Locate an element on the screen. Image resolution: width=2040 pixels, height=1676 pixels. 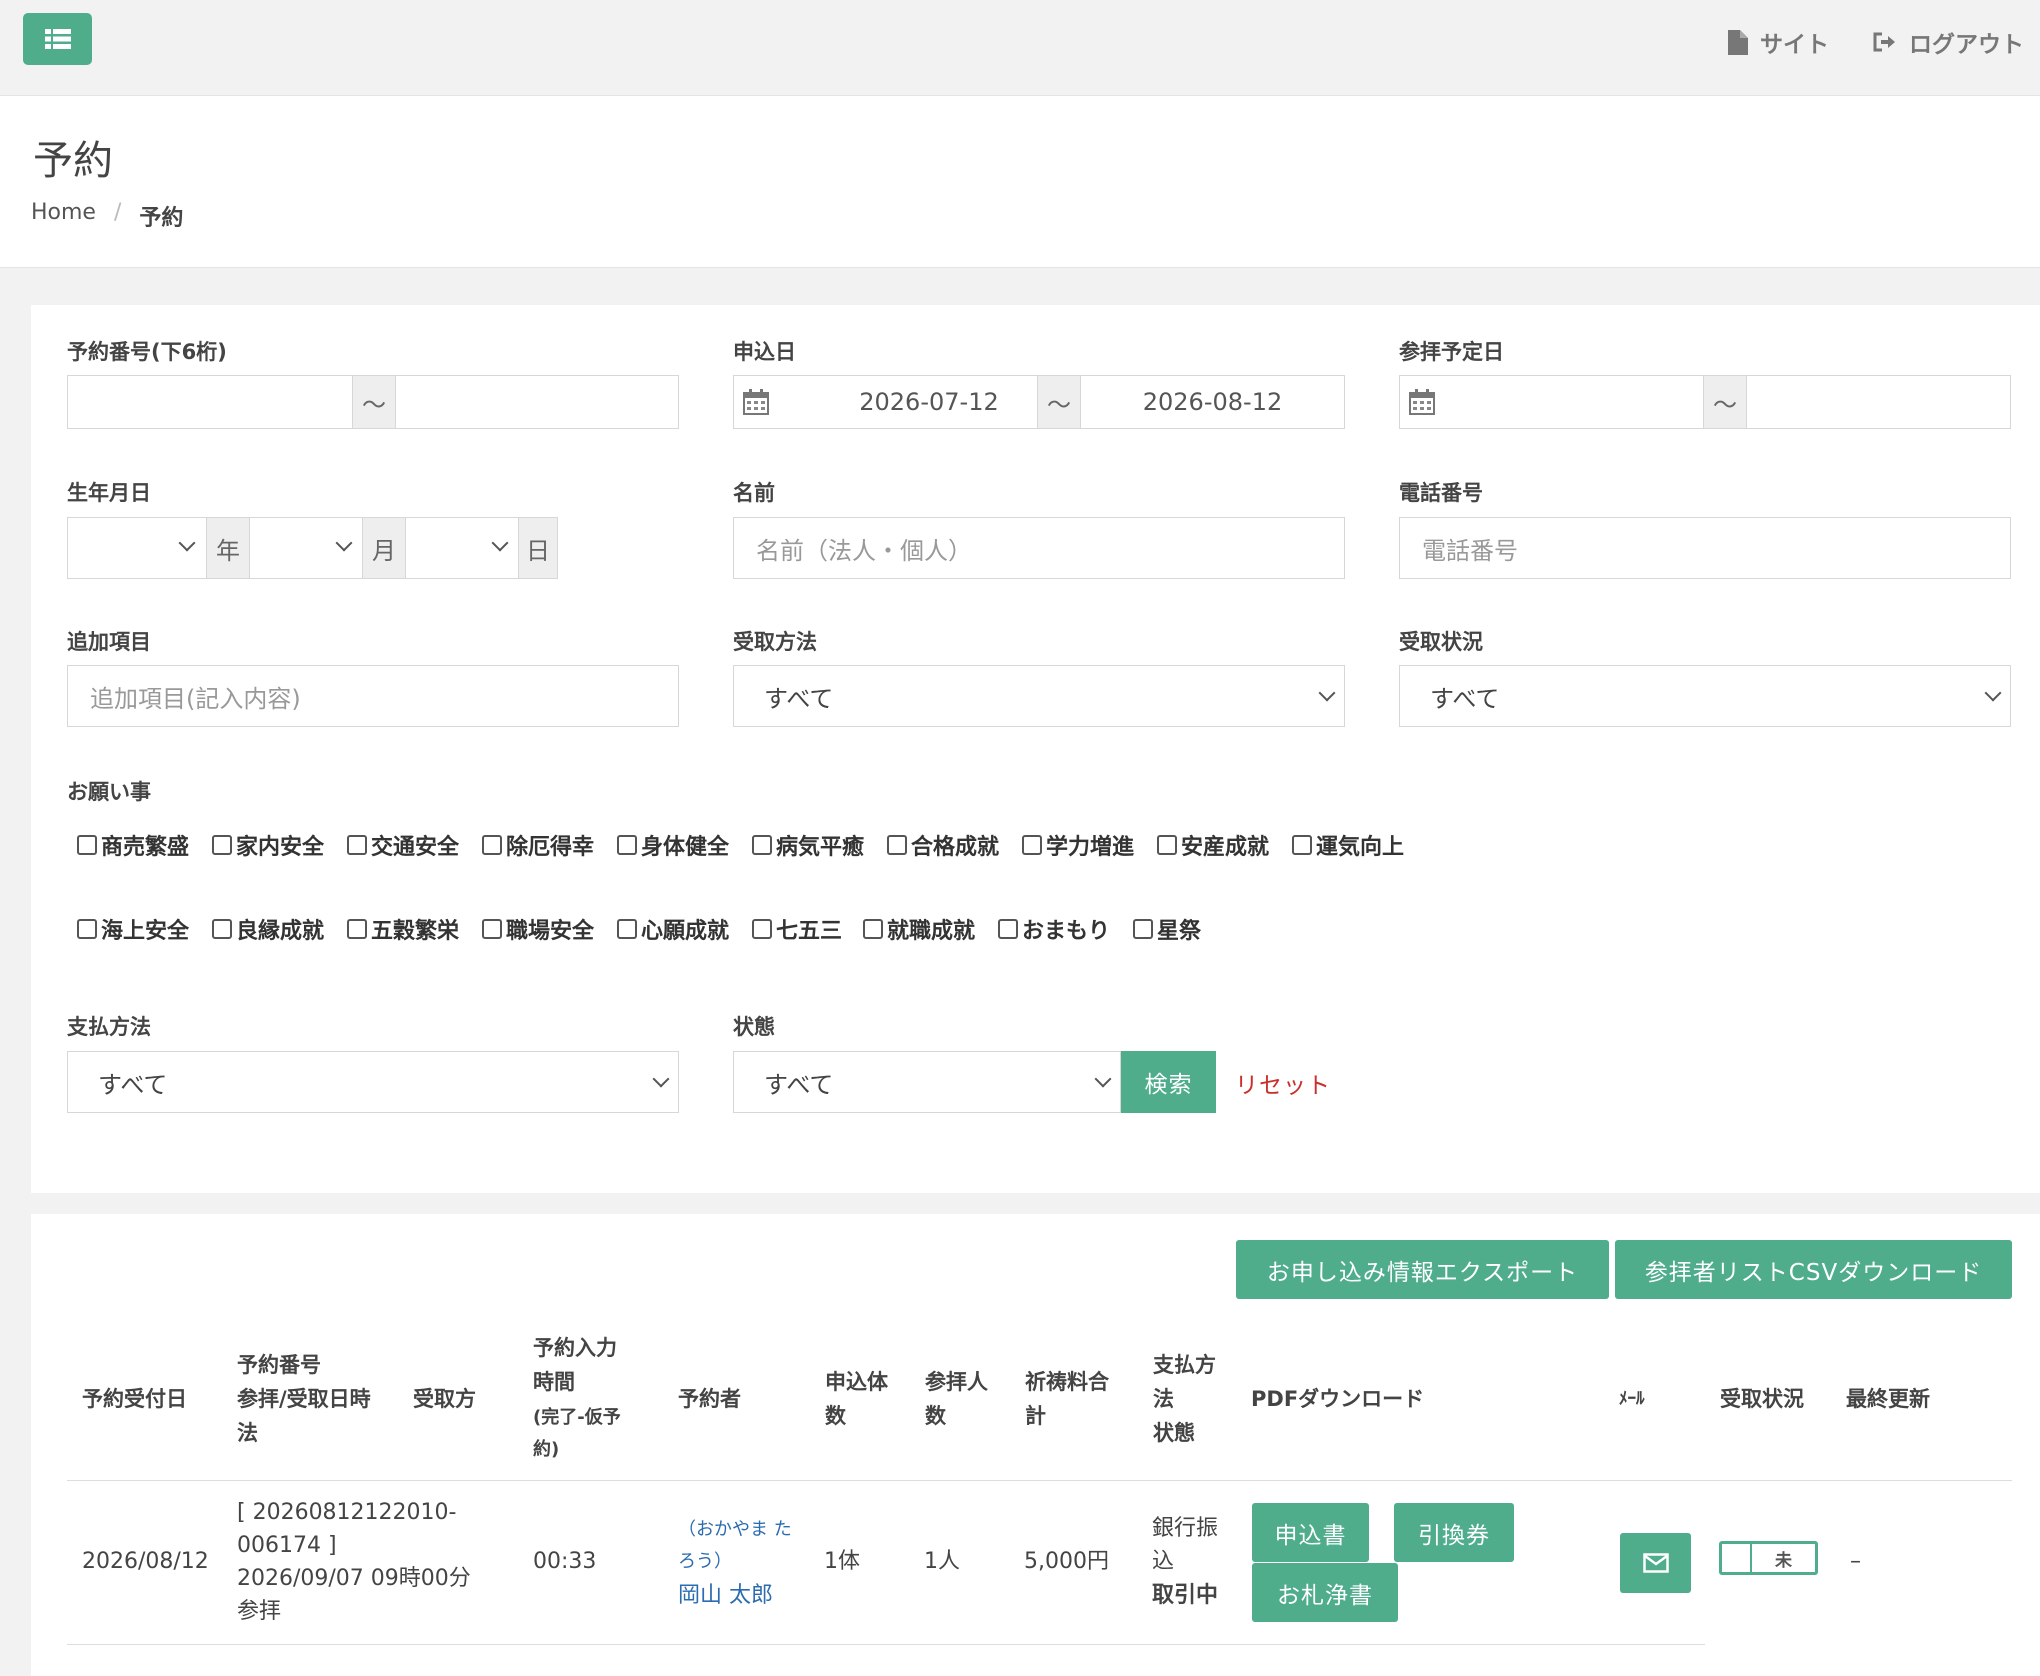
status-select: すべて is located at coordinates (927, 1082).